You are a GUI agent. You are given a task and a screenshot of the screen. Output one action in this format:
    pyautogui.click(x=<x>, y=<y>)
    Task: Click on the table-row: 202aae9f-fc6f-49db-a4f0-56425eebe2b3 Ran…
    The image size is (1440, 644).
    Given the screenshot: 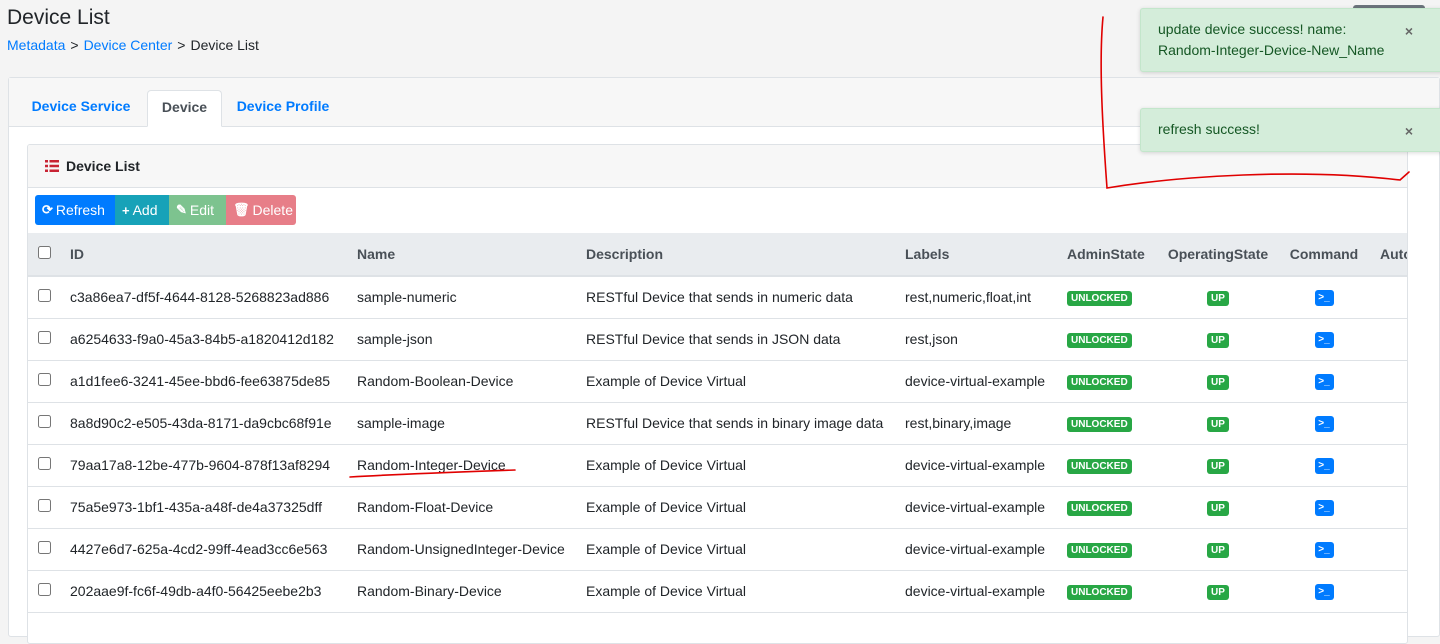 What is the action you would take?
    pyautogui.click(x=717, y=591)
    